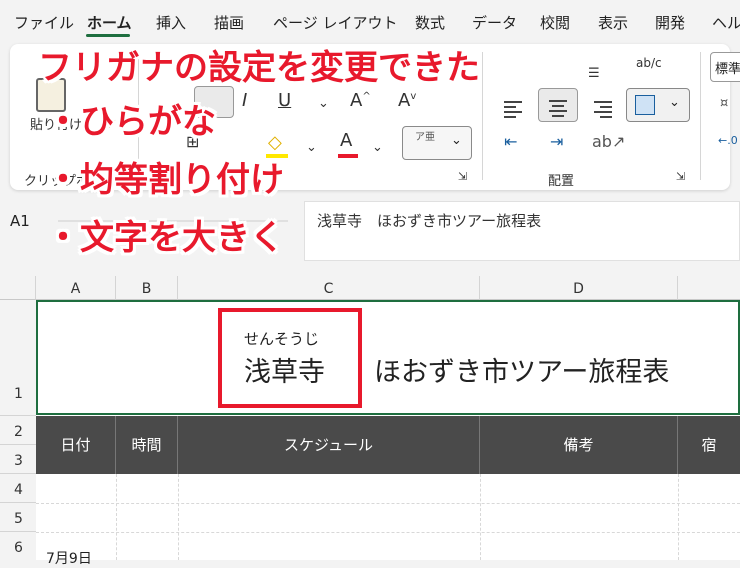 This screenshot has width=740, height=568. Describe the element at coordinates (594, 73) in the screenshot. I see `align-top-icon: ☰` at that location.